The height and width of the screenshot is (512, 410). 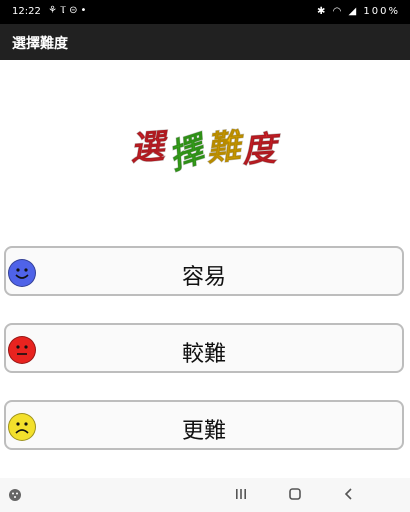 What do you see at coordinates (203, 354) in the screenshot?
I see `harder-label: 較難` at bounding box center [203, 354].